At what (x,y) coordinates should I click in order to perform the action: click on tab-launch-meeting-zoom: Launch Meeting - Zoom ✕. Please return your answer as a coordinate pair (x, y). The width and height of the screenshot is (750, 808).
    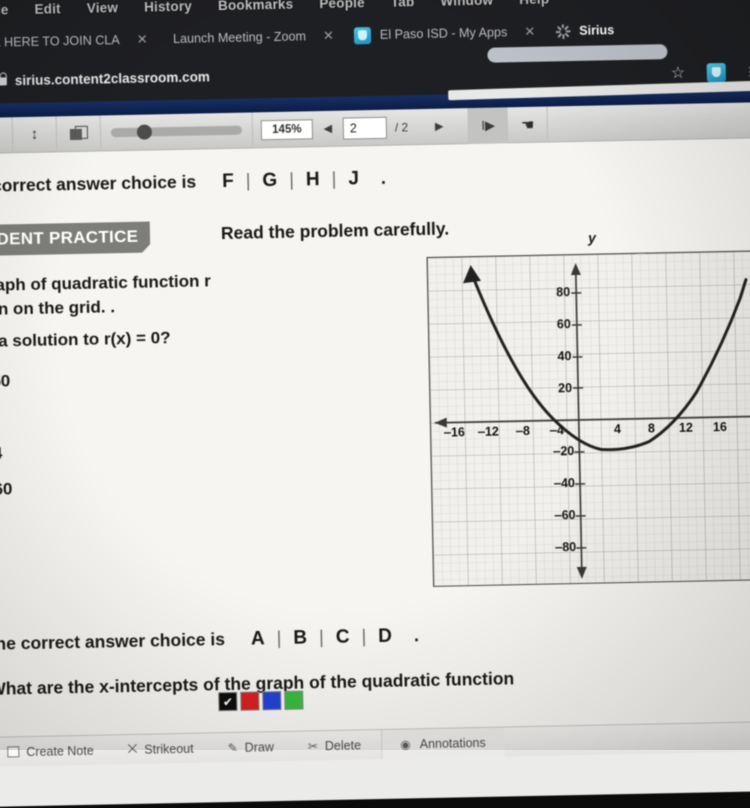
    Looking at the image, I should click on (253, 38).